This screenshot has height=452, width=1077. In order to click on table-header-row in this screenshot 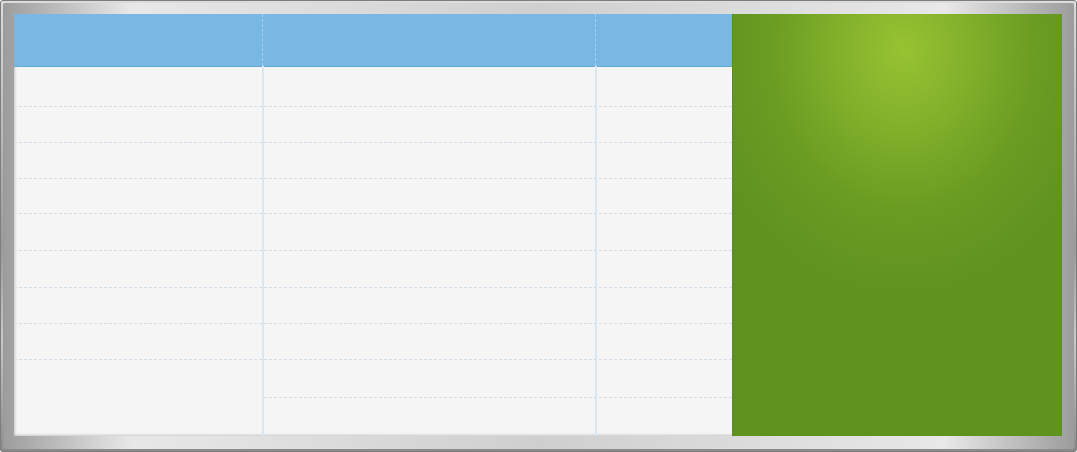, I will do `click(373, 40)`.